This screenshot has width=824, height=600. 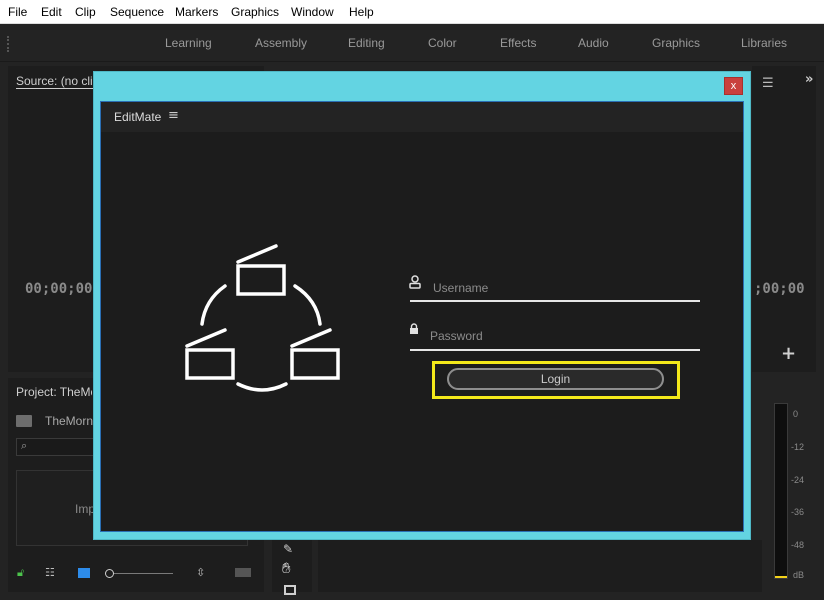 I want to click on meter-label-24: -24, so click(x=798, y=480).